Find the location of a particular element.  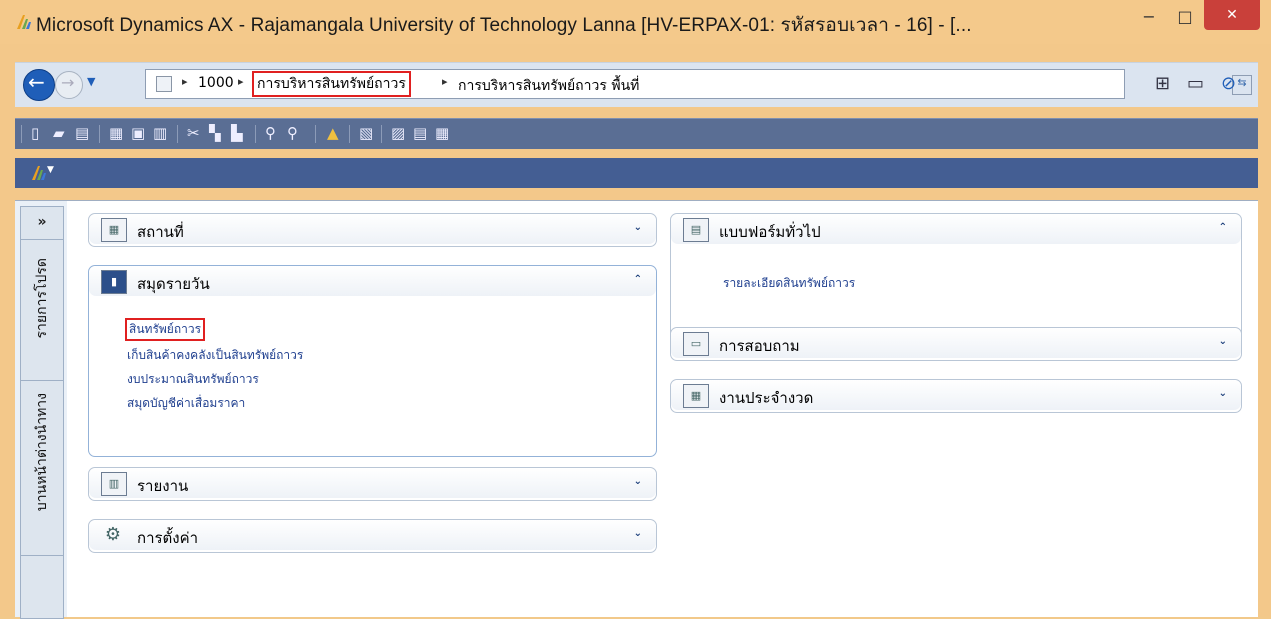

layout-icon: ⊞ is located at coordinates (1162, 83).